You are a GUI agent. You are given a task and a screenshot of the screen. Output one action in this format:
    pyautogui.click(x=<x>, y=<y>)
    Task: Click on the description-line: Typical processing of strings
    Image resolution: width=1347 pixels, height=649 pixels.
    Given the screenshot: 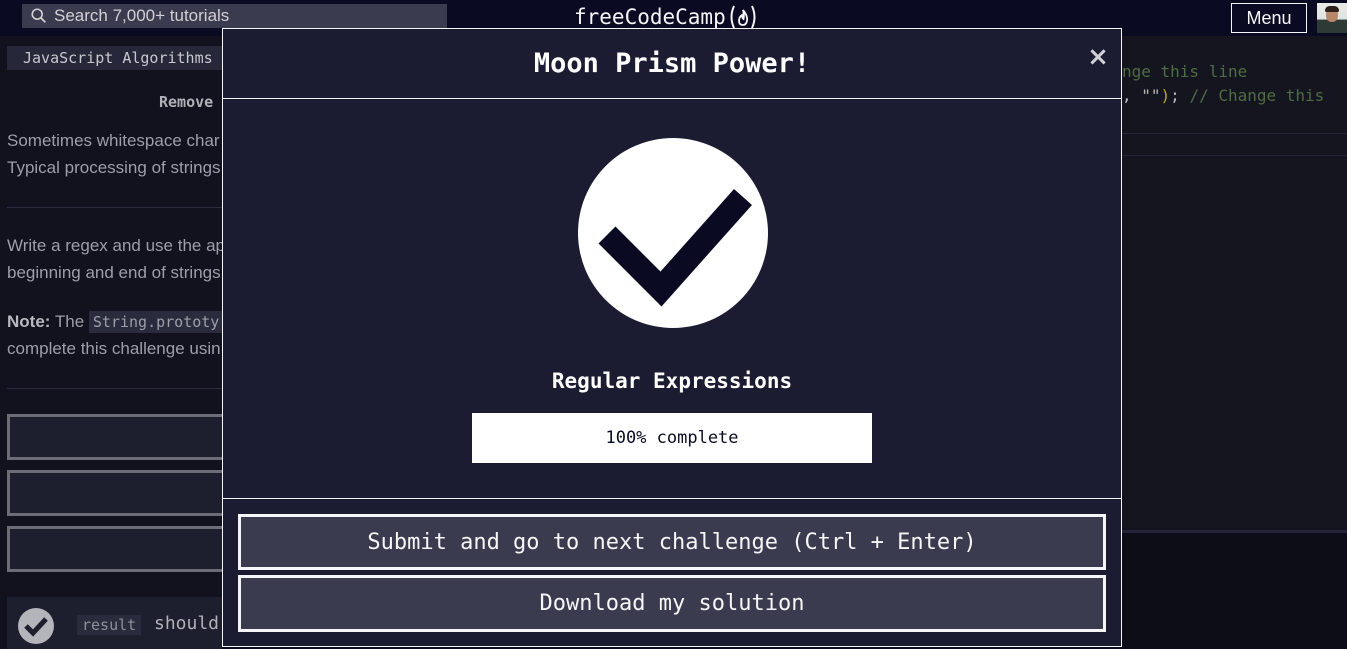 What is the action you would take?
    pyautogui.click(x=114, y=167)
    